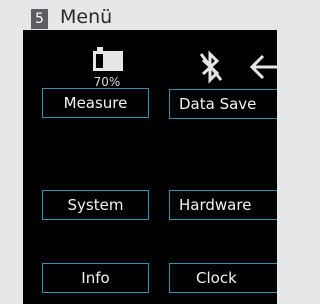 This screenshot has width=320, height=304. Describe the element at coordinates (223, 278) in the screenshot. I see `clock-button: Clock` at that location.